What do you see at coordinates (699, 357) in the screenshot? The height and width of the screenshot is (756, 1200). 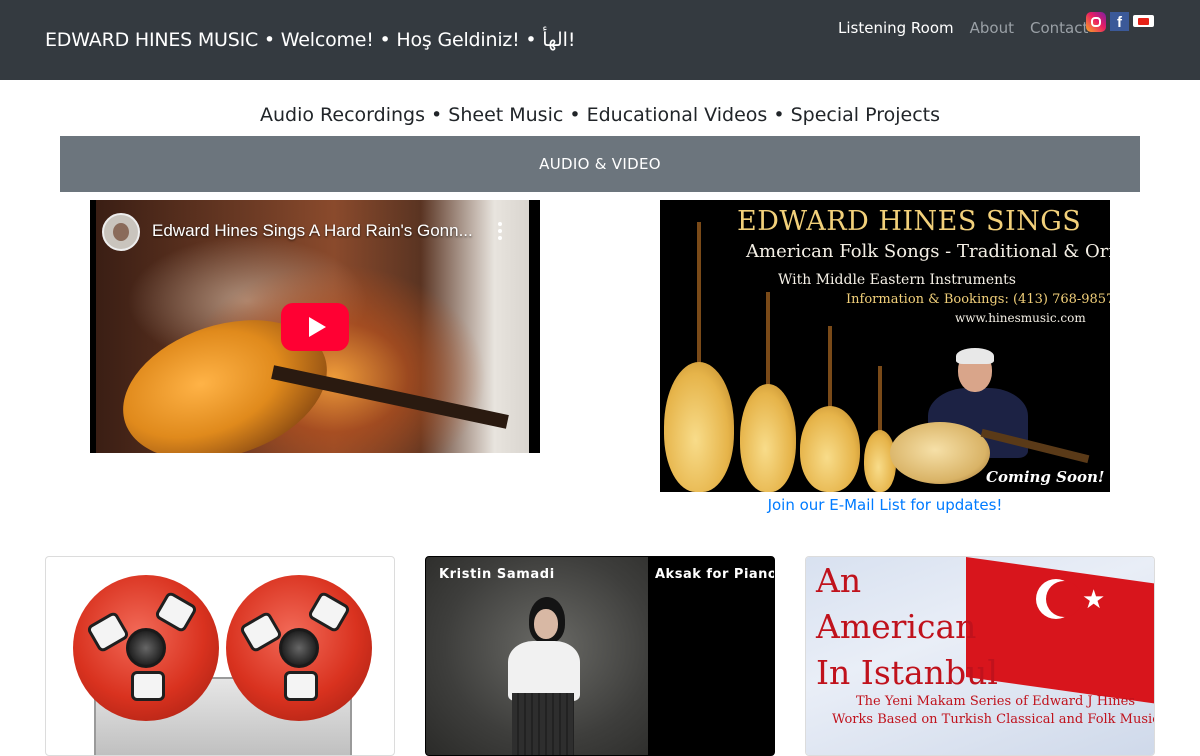 I see `saz-instrument-image` at bounding box center [699, 357].